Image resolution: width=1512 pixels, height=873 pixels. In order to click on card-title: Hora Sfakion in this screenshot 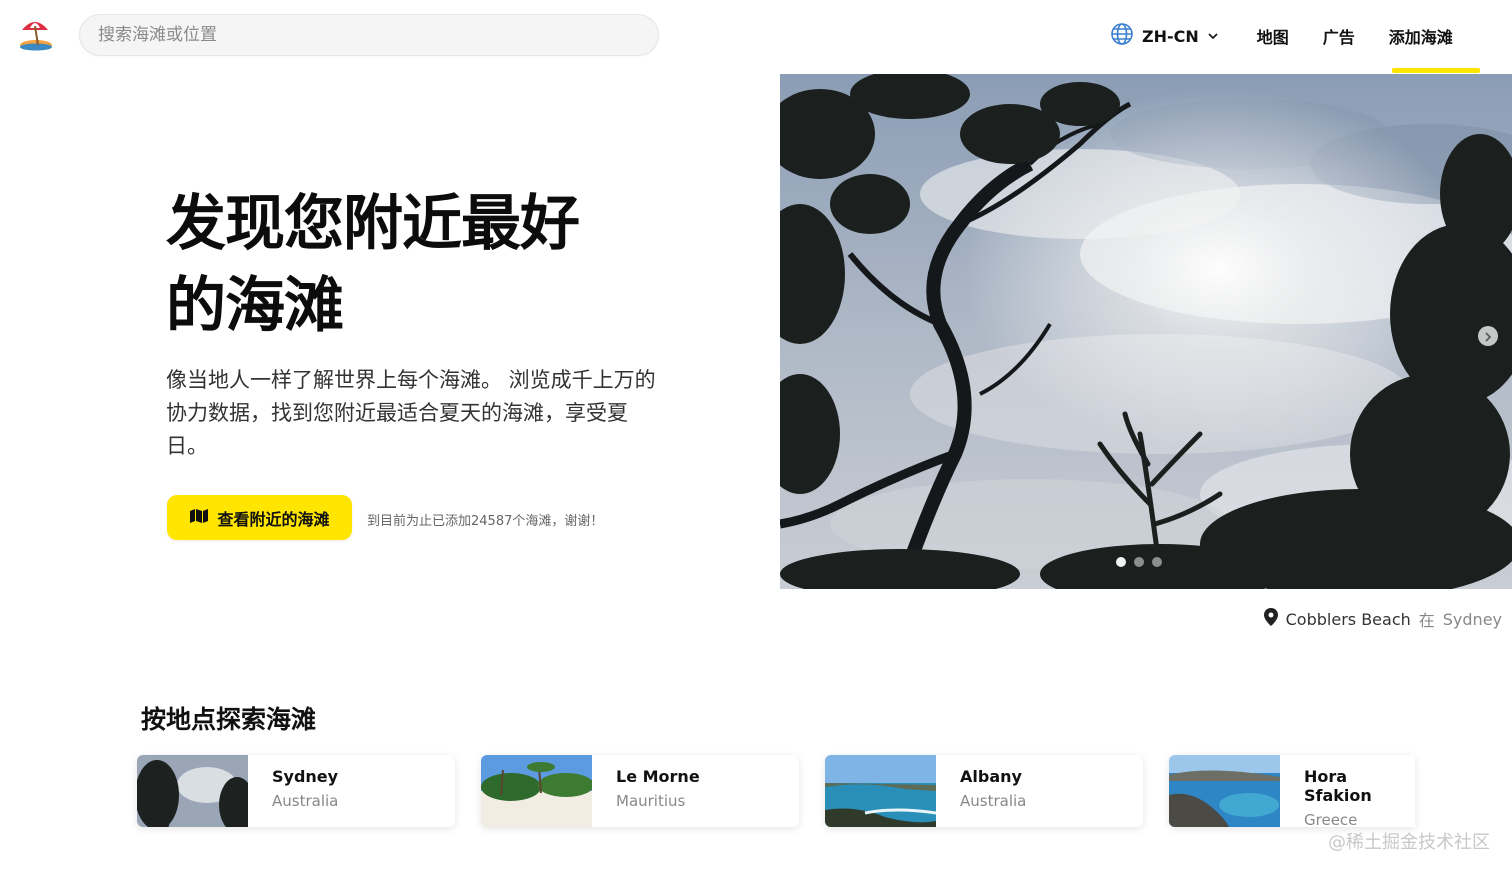, I will do `click(1338, 786)`.